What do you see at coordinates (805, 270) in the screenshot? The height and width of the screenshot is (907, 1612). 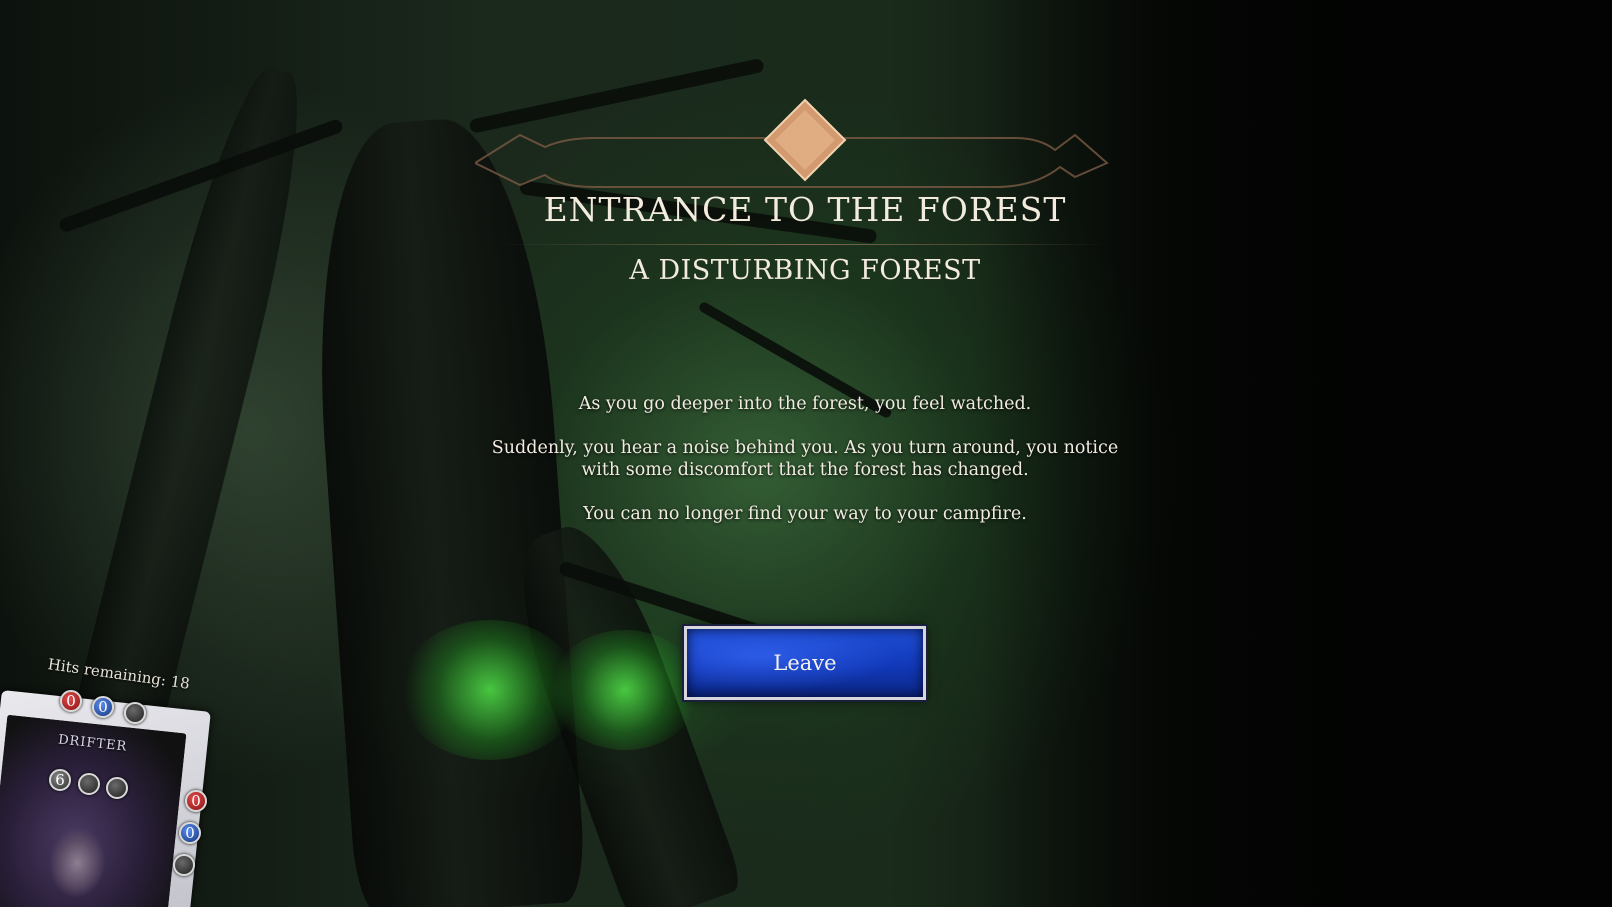 I see `event-subtitle: A DISTURBING FOREST` at bounding box center [805, 270].